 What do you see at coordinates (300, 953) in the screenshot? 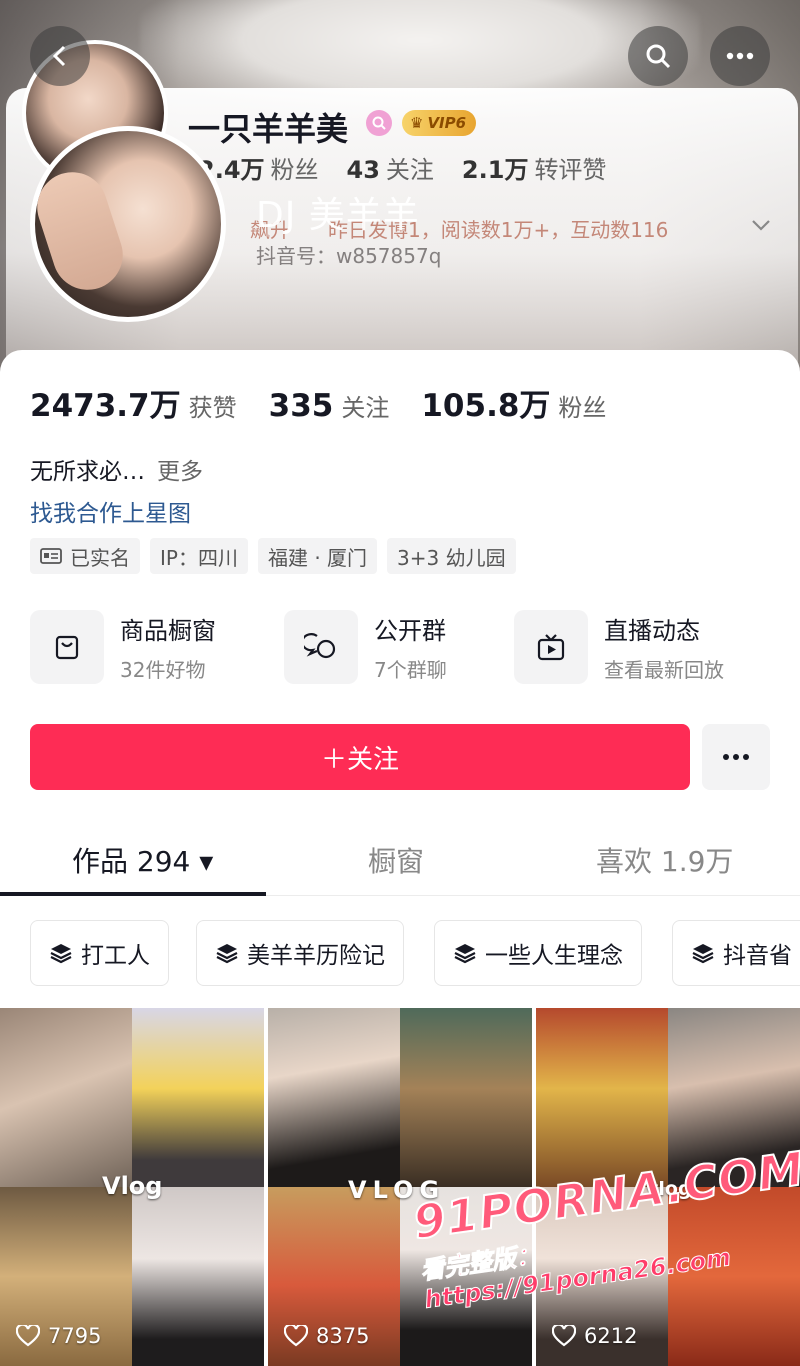
I see `collection-chip: 美羊羊历险记` at bounding box center [300, 953].